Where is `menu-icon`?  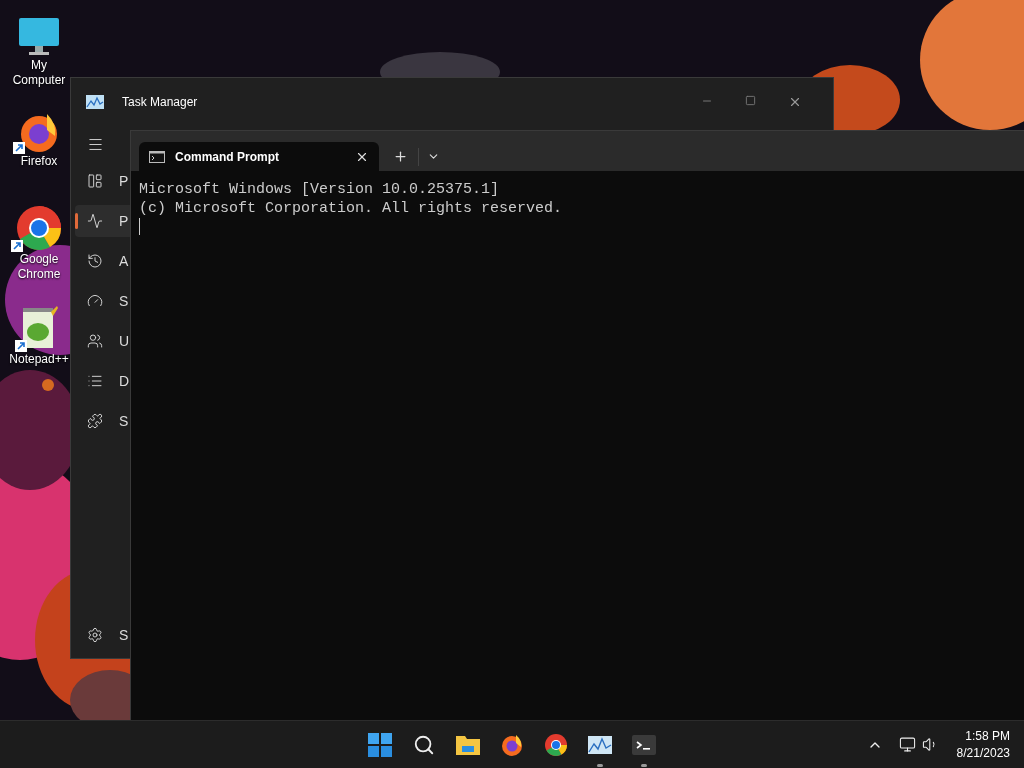
menu-icon is located at coordinates (95, 144).